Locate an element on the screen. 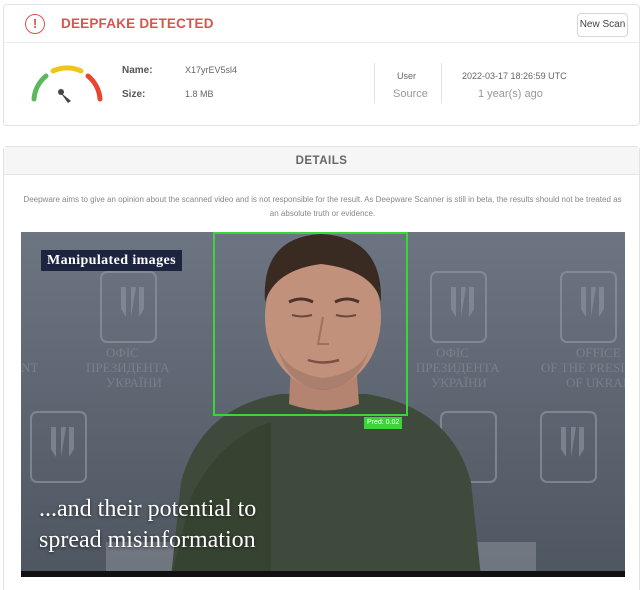  alert-circle-icon: ! is located at coordinates (35, 24).